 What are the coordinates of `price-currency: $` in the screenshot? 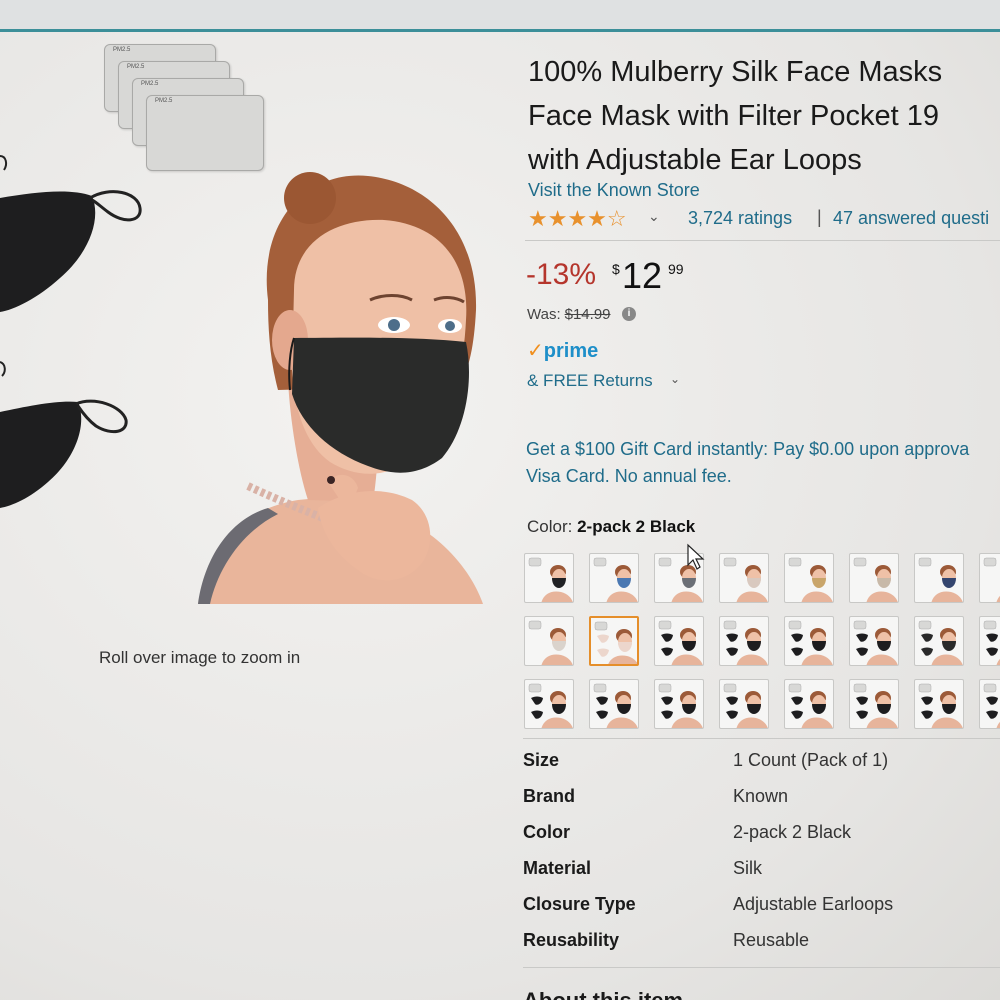 It's located at (616, 269).